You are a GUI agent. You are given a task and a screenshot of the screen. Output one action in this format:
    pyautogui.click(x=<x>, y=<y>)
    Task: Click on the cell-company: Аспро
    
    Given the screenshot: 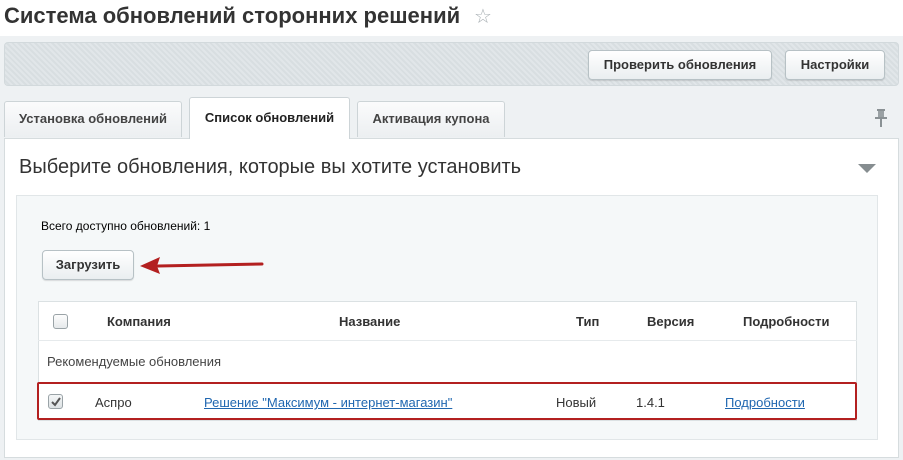 What is the action you would take?
    pyautogui.click(x=113, y=402)
    